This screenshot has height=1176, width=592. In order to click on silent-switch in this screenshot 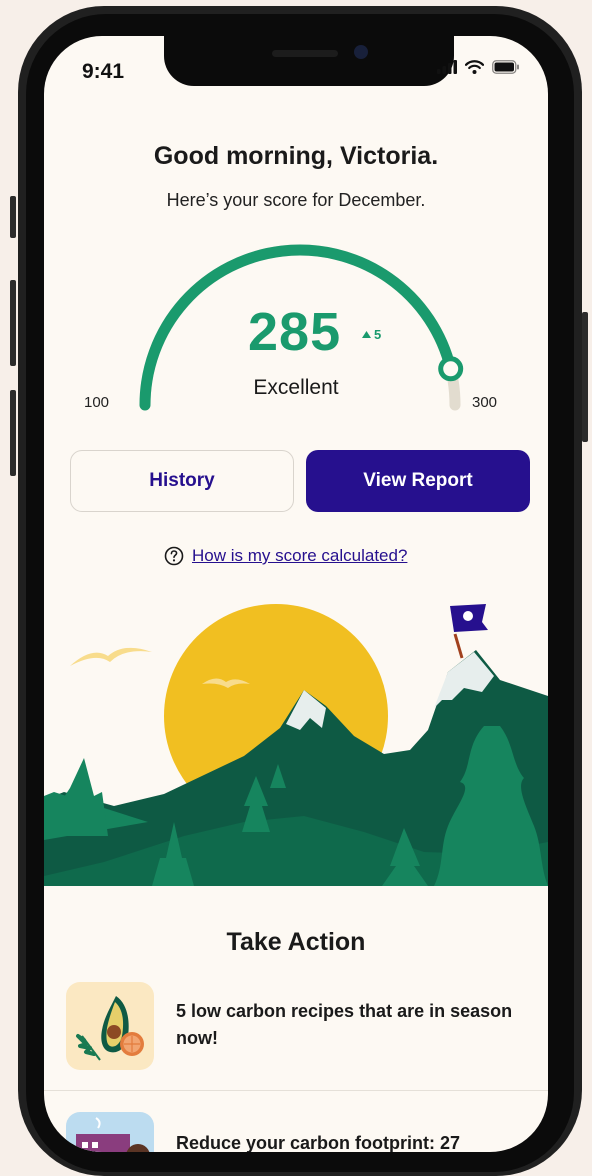, I will do `click(13, 217)`.